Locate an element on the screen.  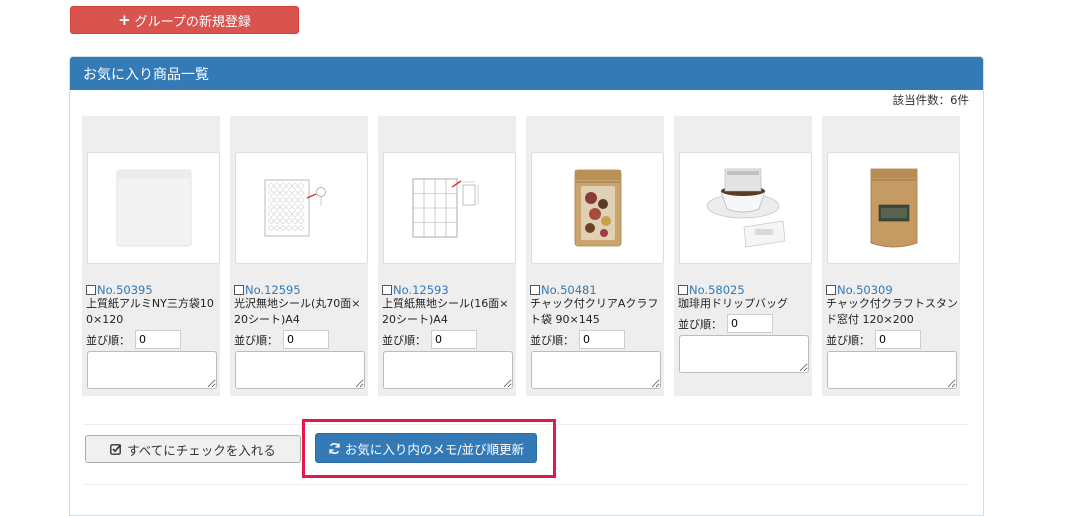
item-select-row: No.50481 is located at coordinates (563, 290).